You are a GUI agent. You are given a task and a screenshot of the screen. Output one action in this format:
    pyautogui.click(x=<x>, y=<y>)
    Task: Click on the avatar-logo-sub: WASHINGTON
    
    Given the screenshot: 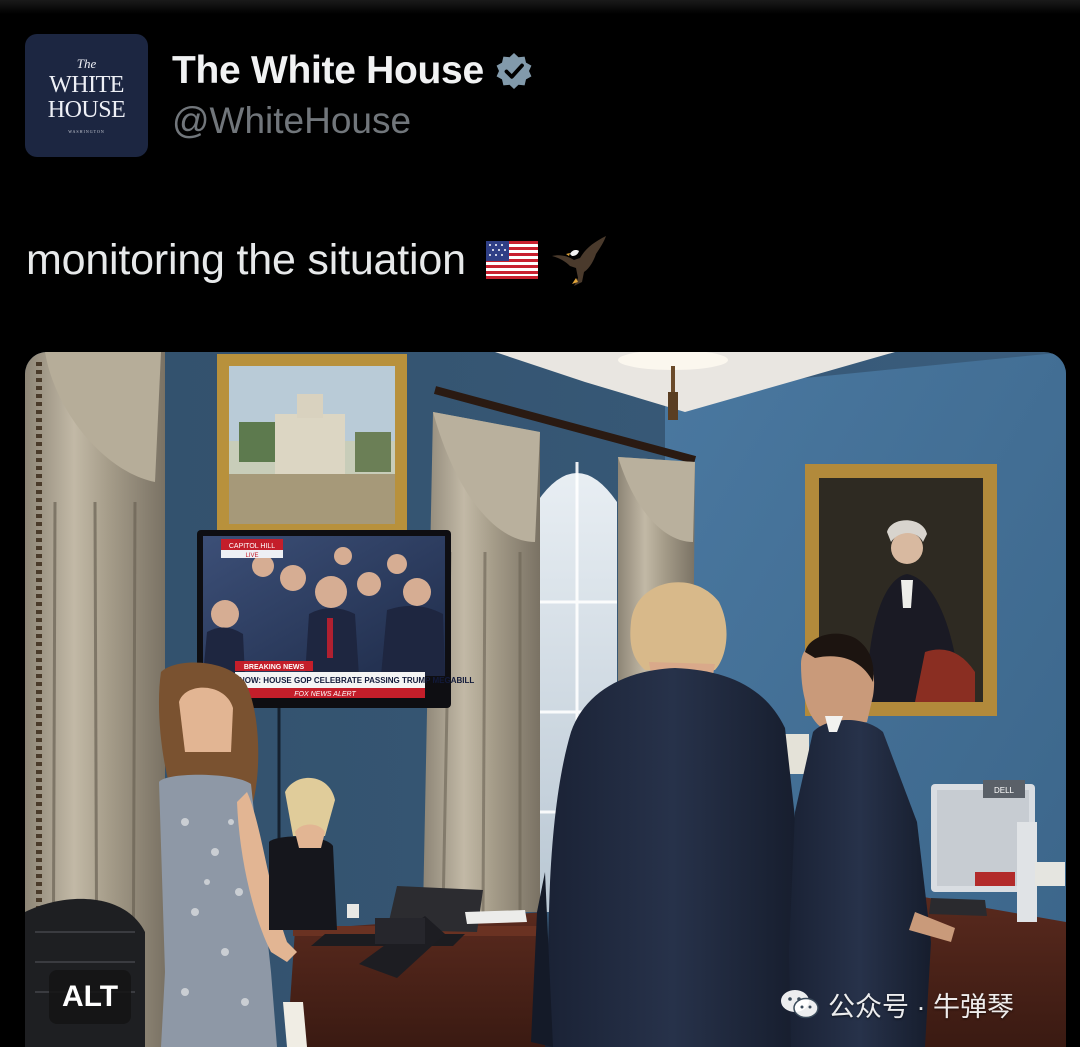 What is the action you would take?
    pyautogui.click(x=86, y=131)
    